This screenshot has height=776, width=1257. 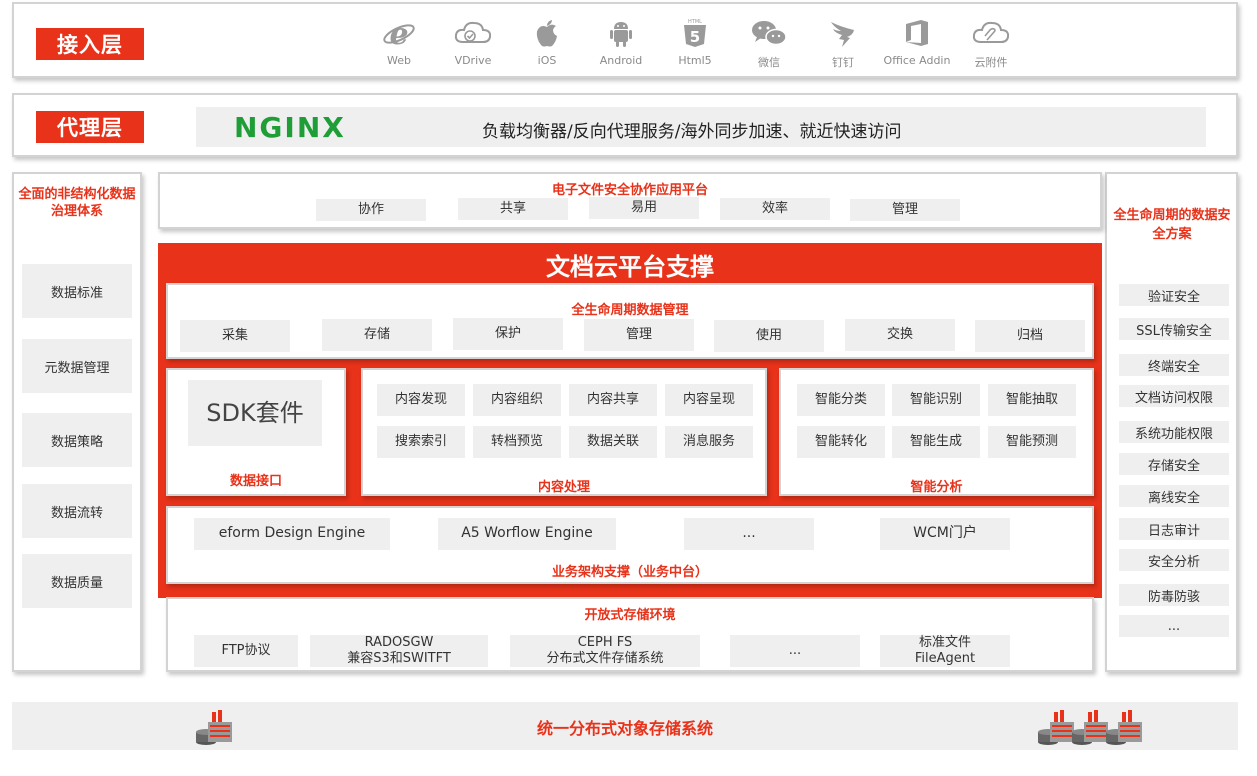 What do you see at coordinates (936, 442) in the screenshot?
I see `analysis-item: 智能生成` at bounding box center [936, 442].